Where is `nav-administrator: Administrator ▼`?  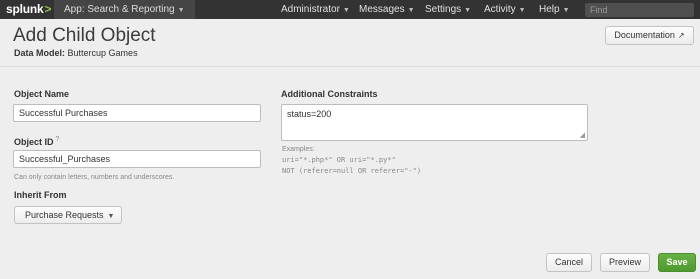
nav-administrator: Administrator ▼ is located at coordinates (315, 9).